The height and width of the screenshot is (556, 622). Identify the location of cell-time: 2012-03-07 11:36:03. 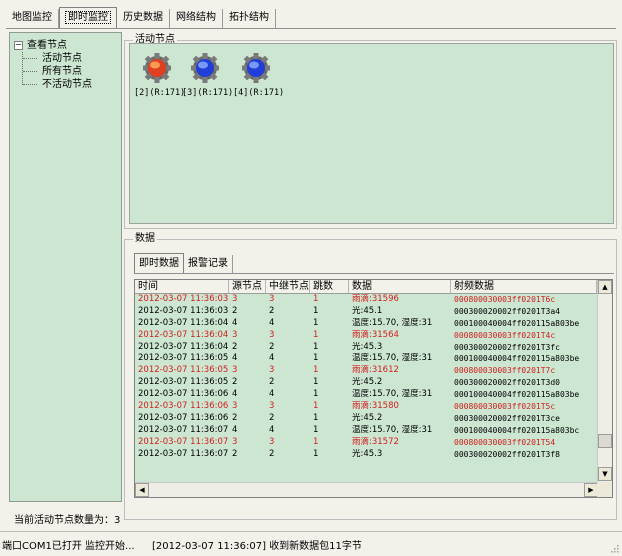
(183, 299).